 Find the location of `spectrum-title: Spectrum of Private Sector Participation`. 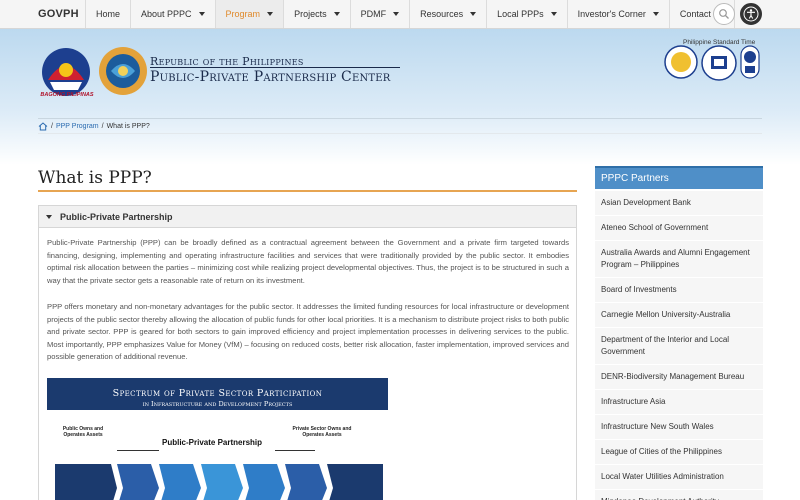

spectrum-title: Spectrum of Private Sector Participation is located at coordinates (217, 393).